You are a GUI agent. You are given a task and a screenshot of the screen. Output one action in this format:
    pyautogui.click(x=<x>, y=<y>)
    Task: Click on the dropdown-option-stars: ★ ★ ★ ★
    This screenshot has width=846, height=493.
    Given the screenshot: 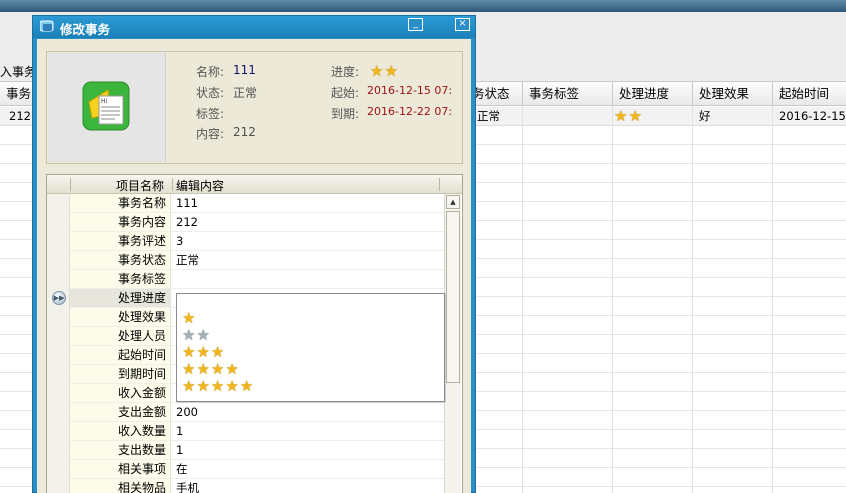 What is the action you would take?
    pyautogui.click(x=210, y=370)
    